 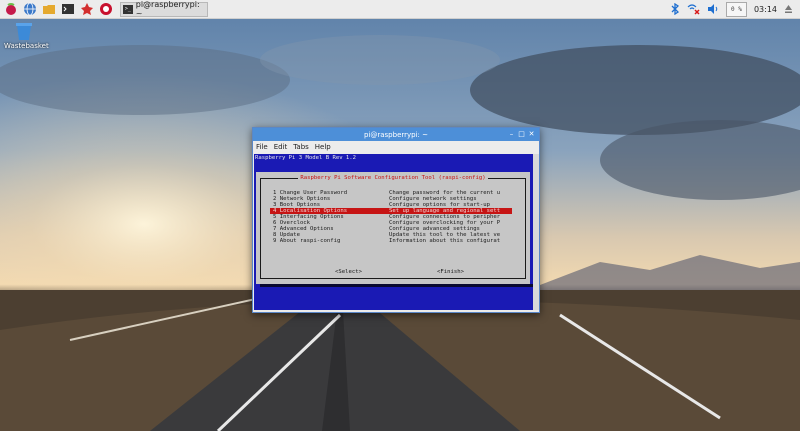 I want to click on wifi-disconnected-icon, so click(x=693, y=9).